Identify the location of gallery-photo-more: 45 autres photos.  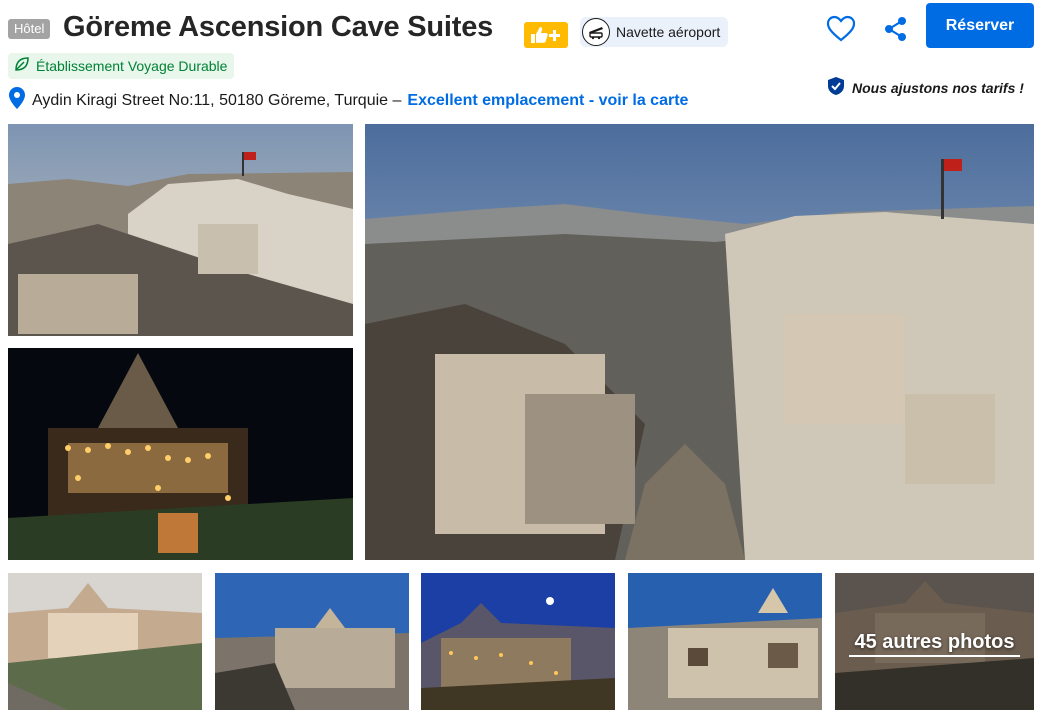
(934, 641).